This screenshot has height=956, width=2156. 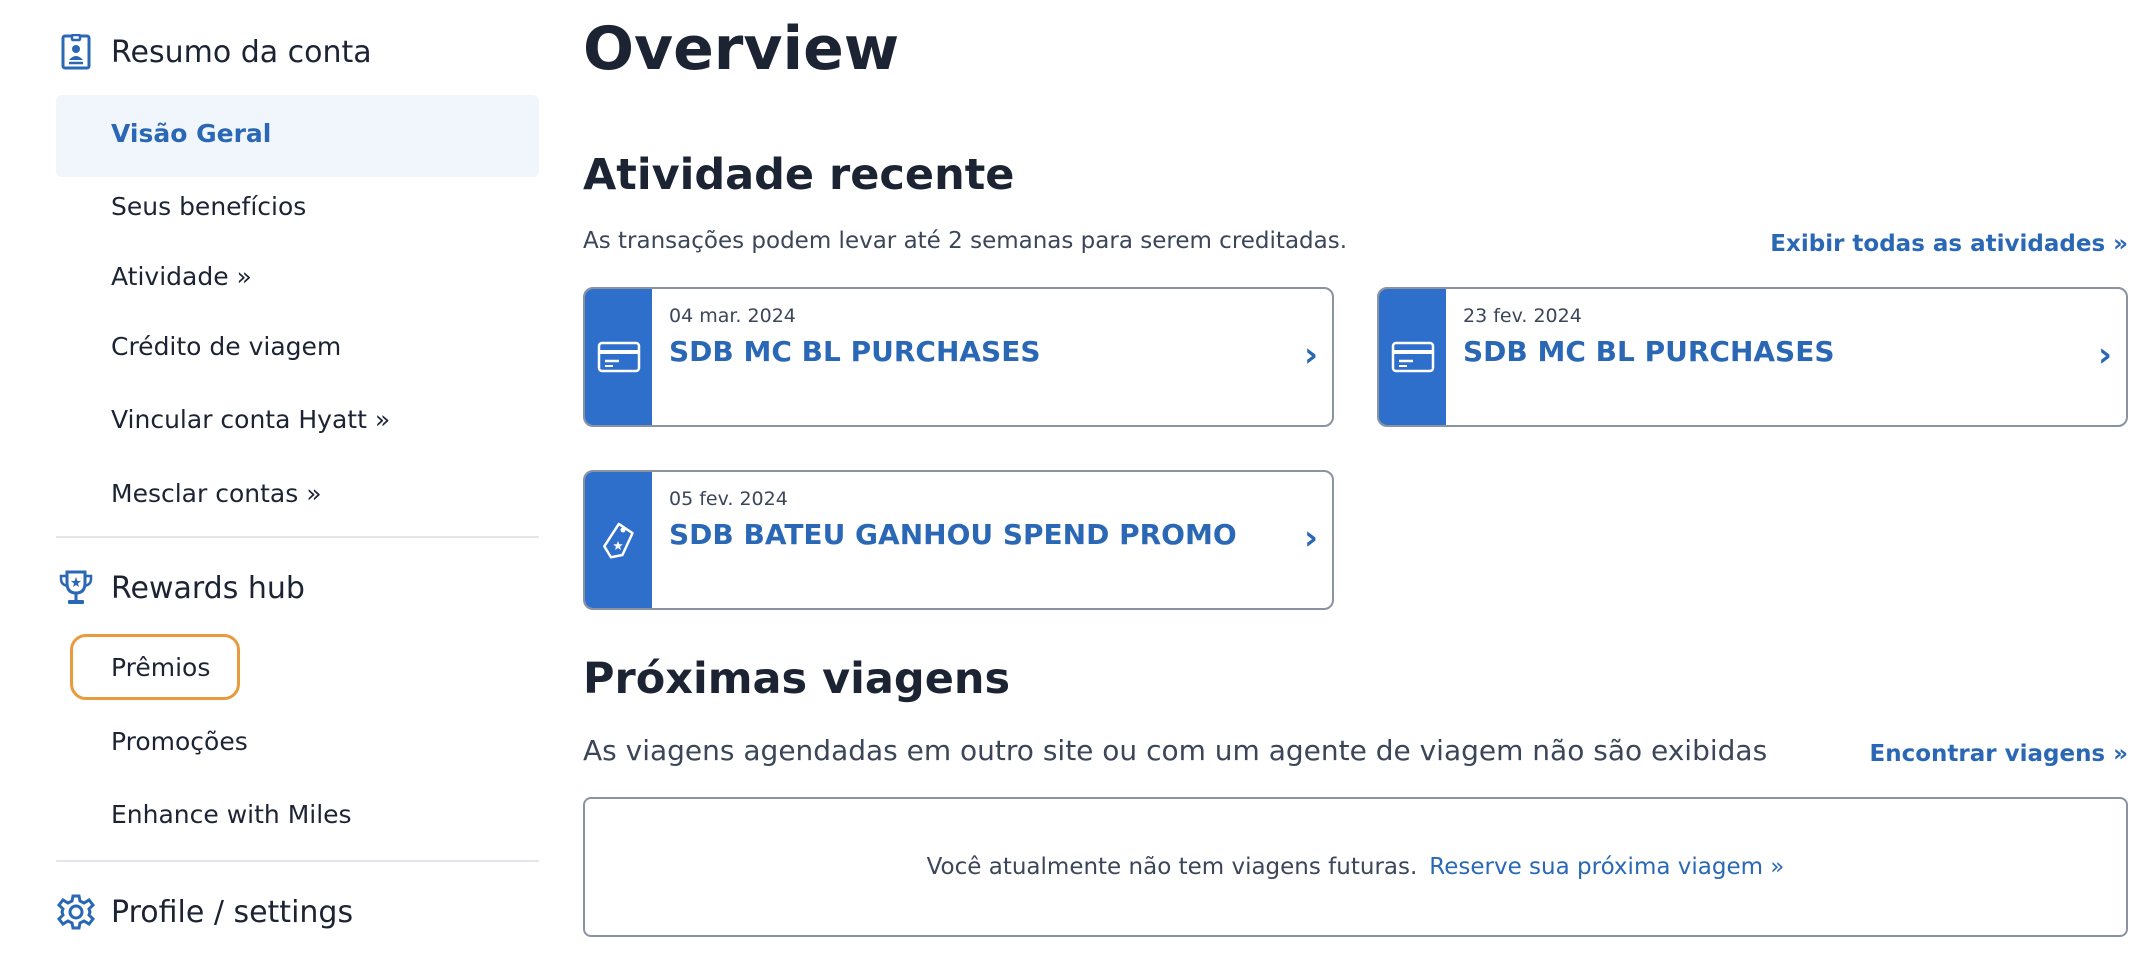 What do you see at coordinates (208, 206) in the screenshot?
I see `sidebar-item-beneficios: Seus benefícios` at bounding box center [208, 206].